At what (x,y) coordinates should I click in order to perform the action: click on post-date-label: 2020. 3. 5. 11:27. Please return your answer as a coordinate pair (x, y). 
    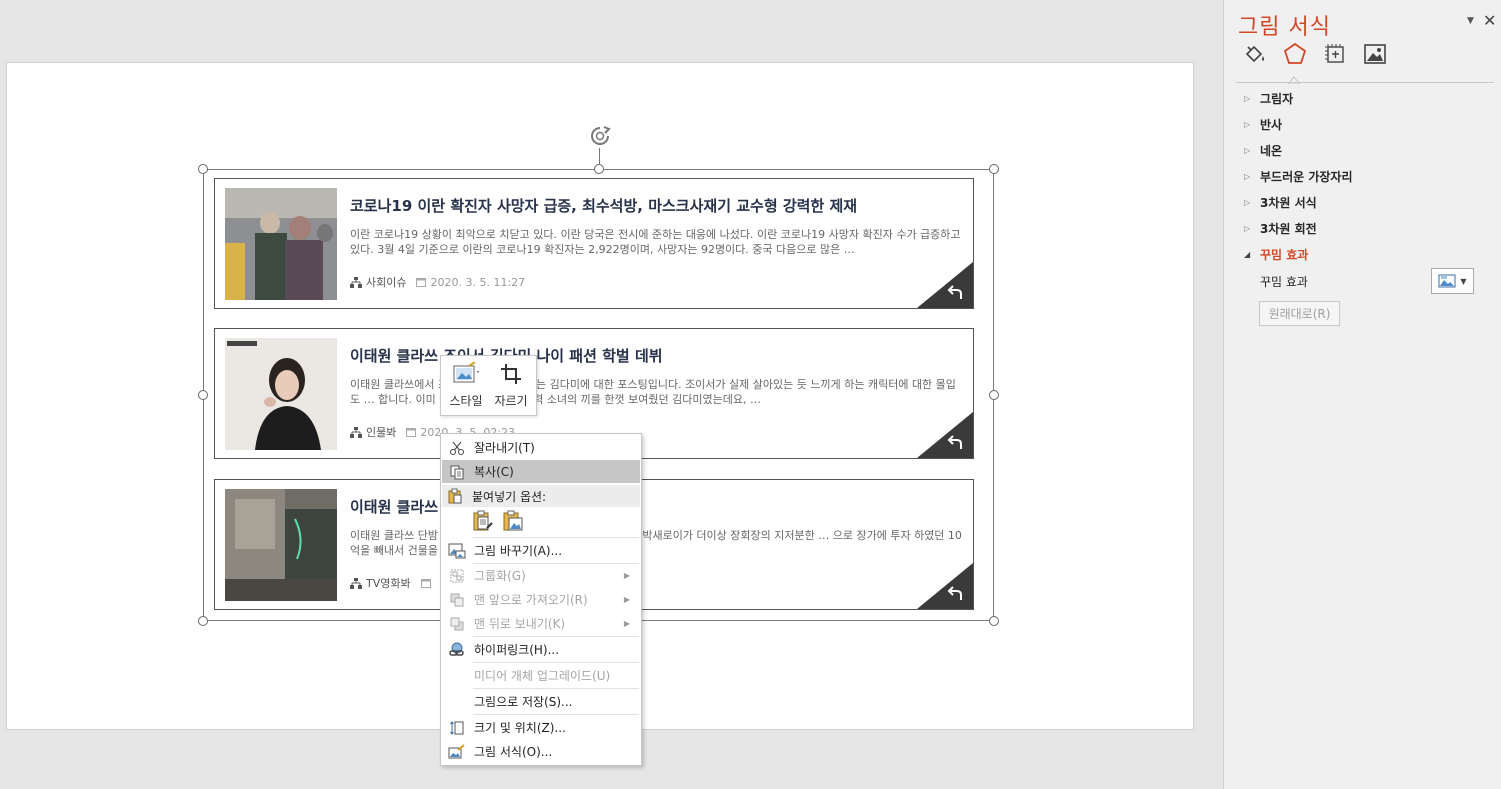
    Looking at the image, I should click on (478, 282).